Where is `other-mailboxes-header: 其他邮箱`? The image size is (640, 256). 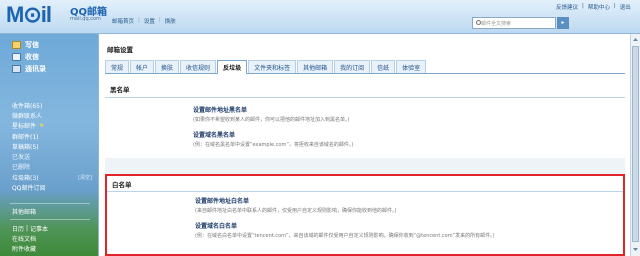
other-mailboxes-header: 其他邮箱 is located at coordinates (24, 211).